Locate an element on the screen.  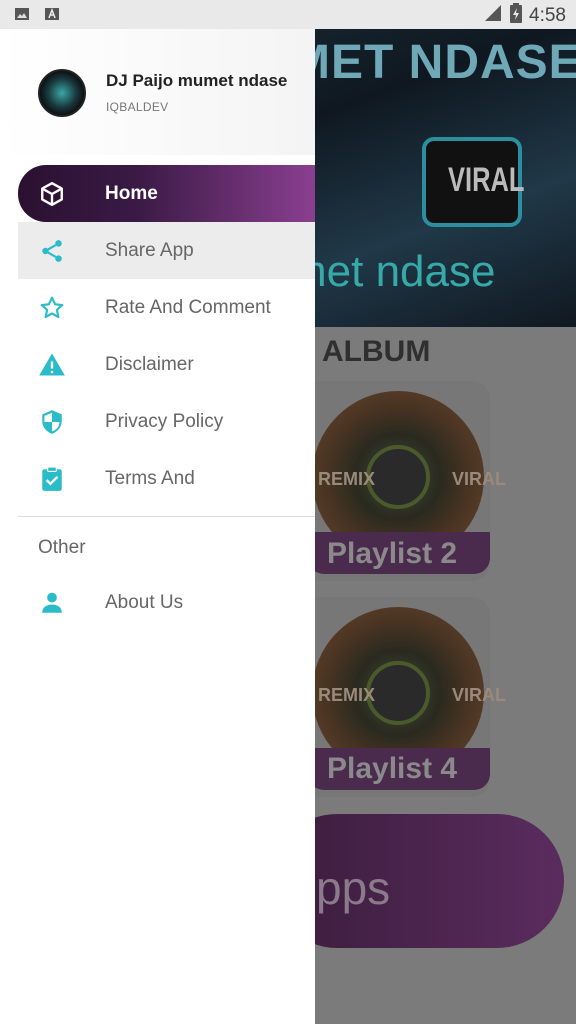
person-icon is located at coordinates (52, 603).